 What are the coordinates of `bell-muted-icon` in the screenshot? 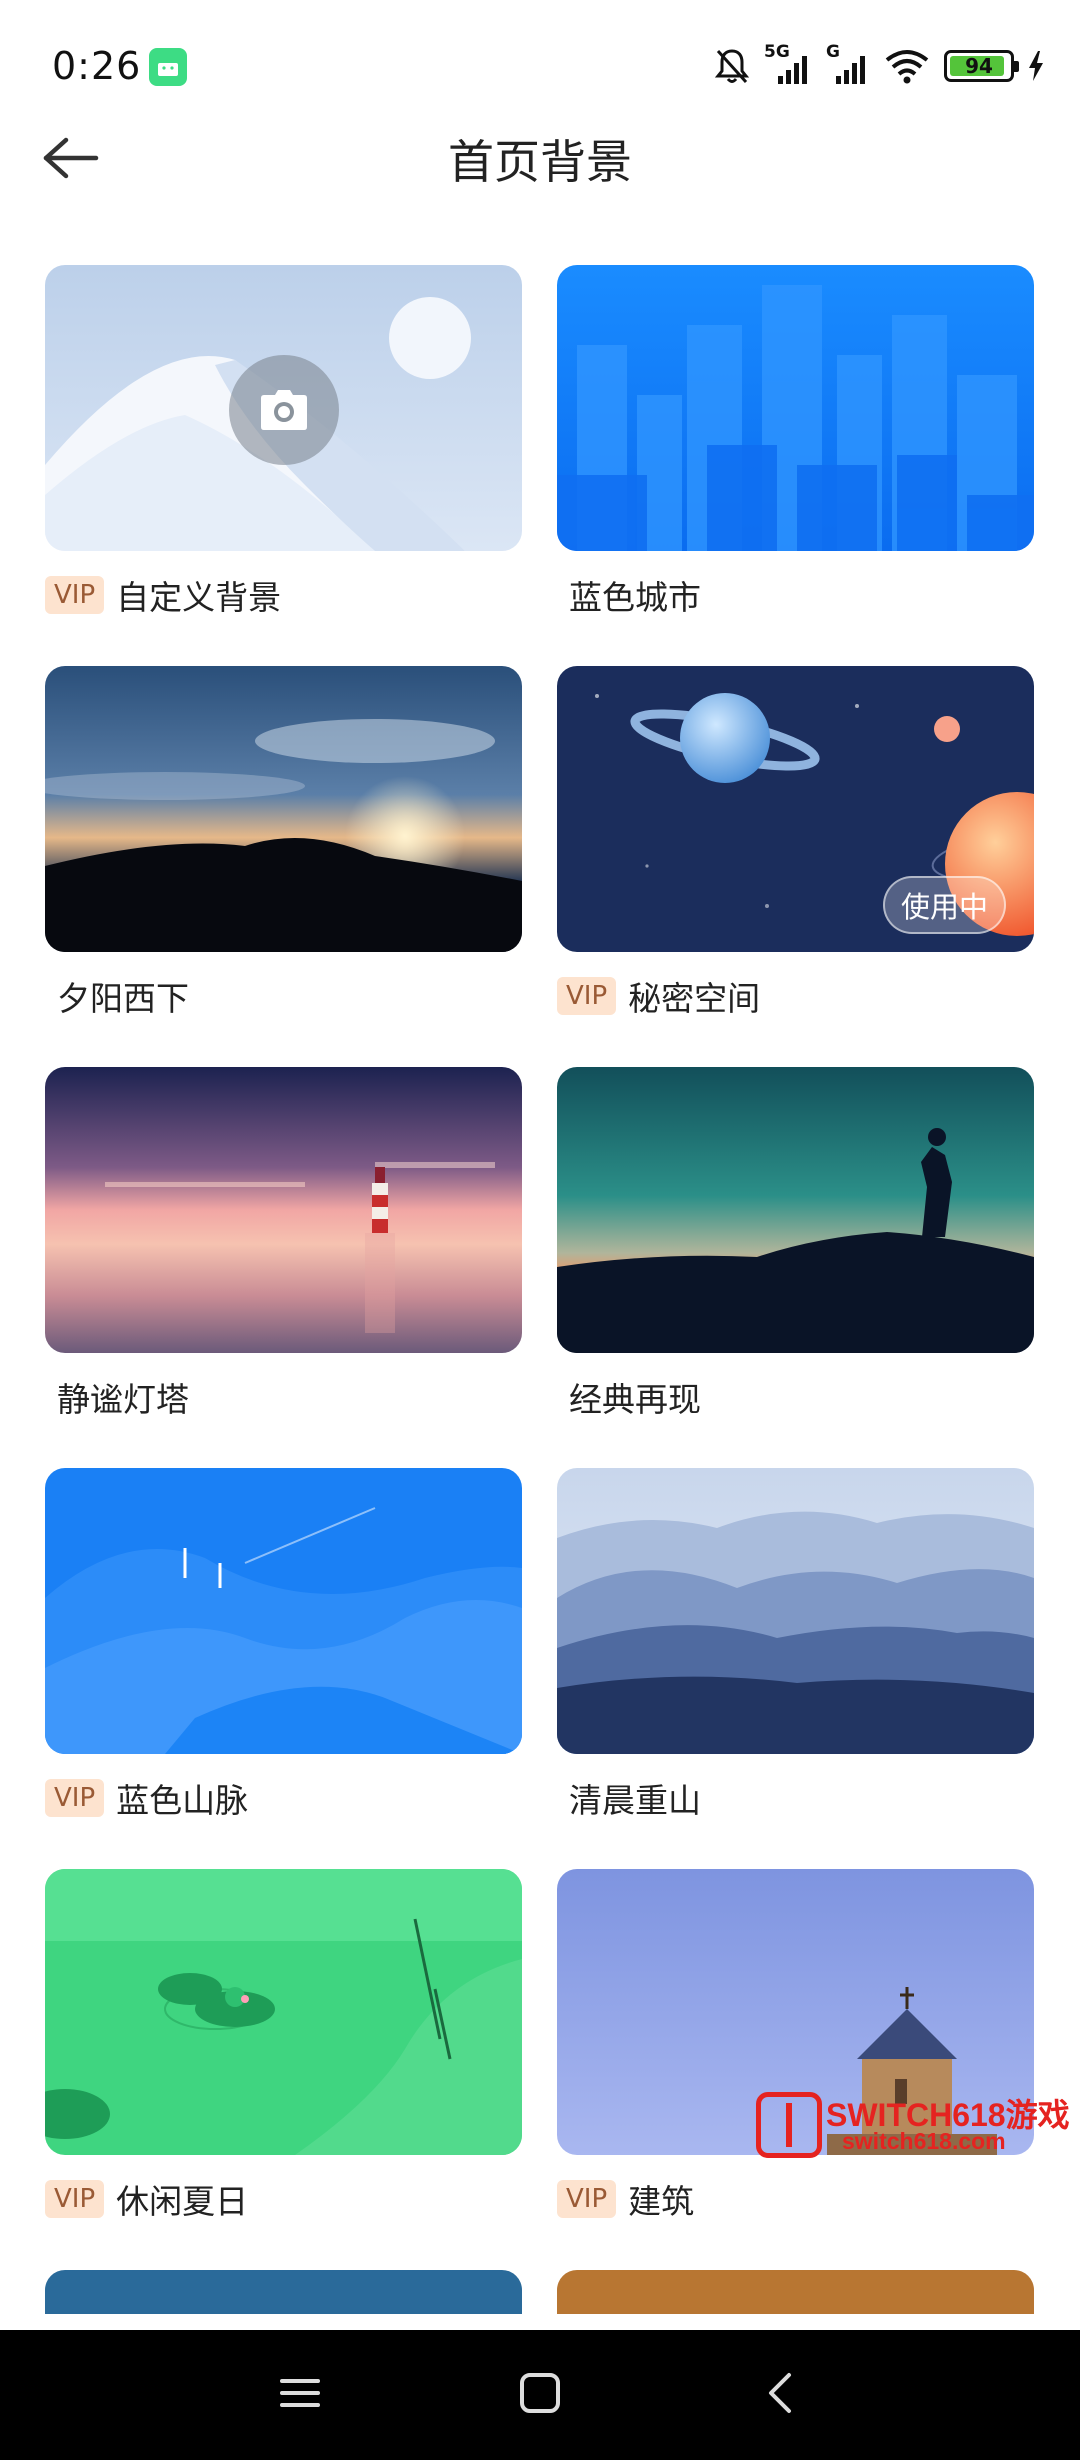 It's located at (732, 66).